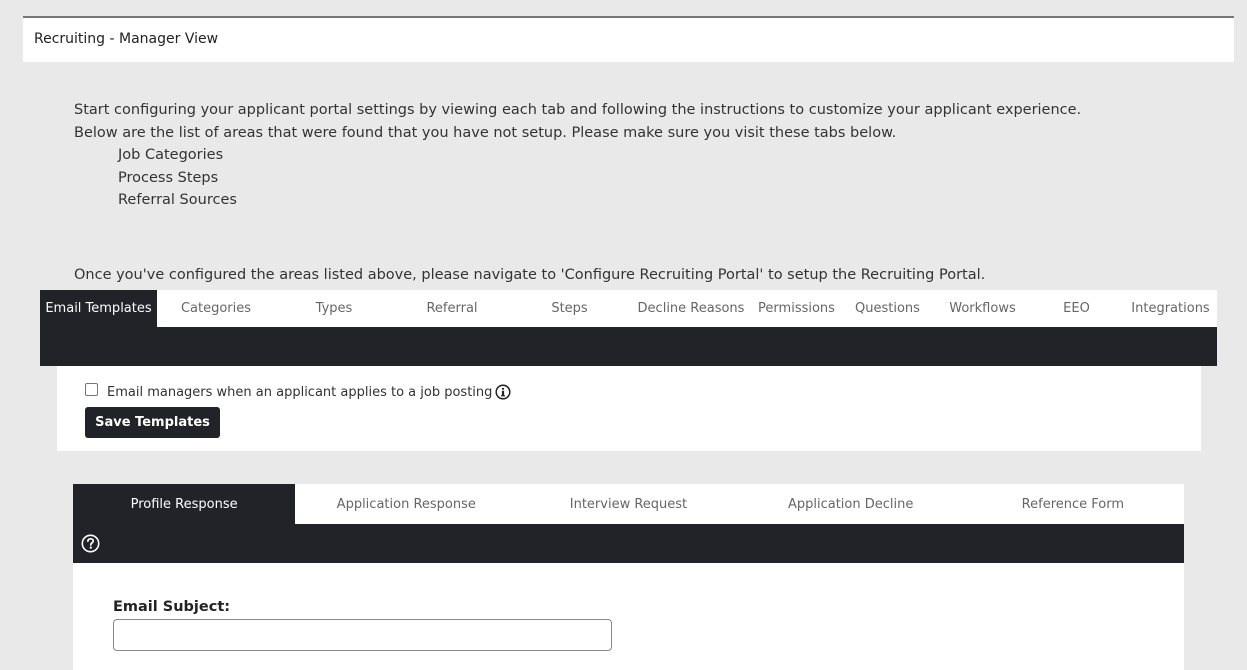  What do you see at coordinates (628, 40) in the screenshot?
I see `page-header: Recruiting - Manager View` at bounding box center [628, 40].